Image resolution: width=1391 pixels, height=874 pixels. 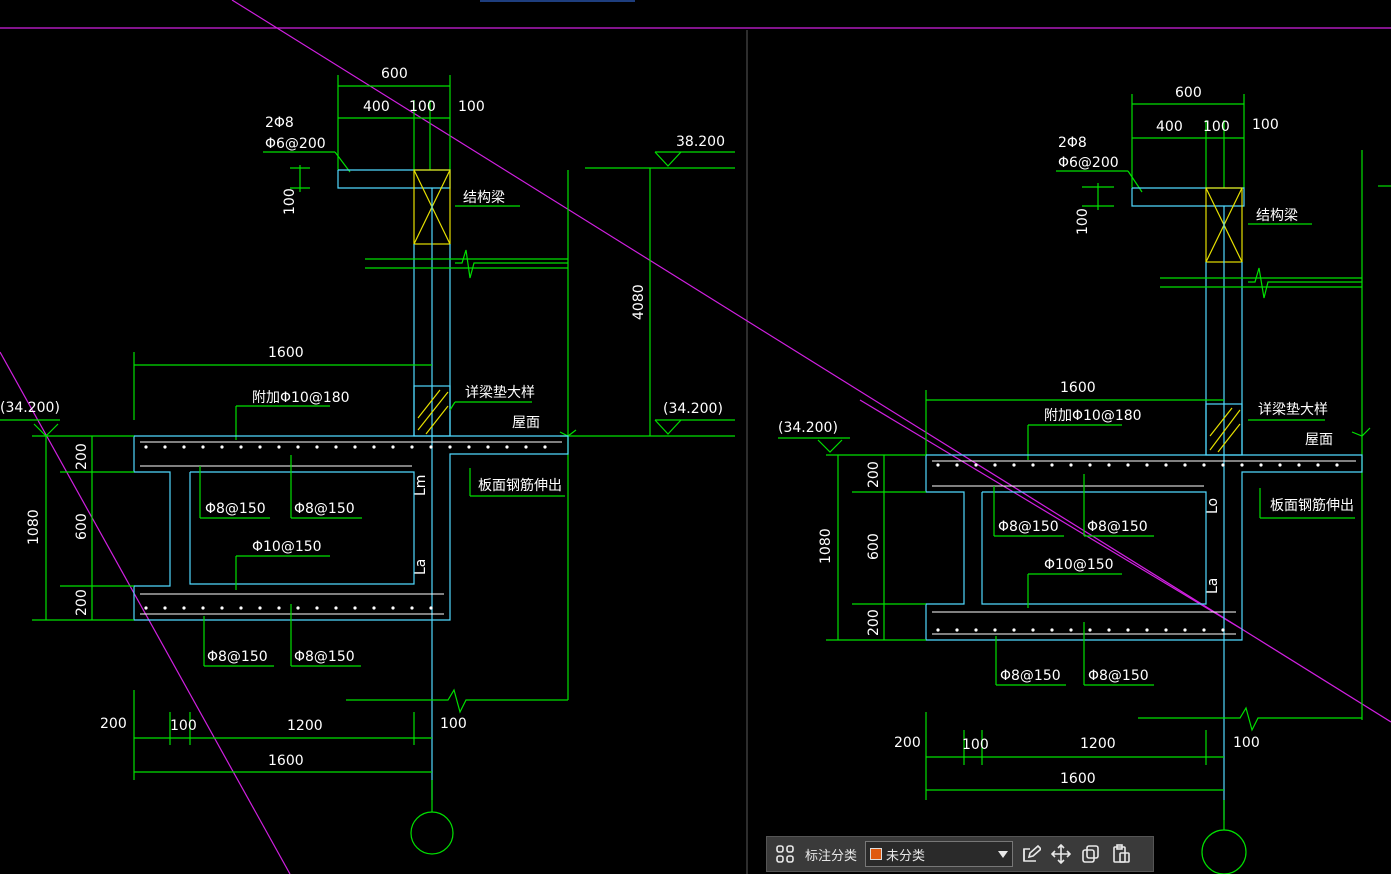 What do you see at coordinates (1118, 676) in the screenshot?
I see `right-label-phi8-d: Φ8@150` at bounding box center [1118, 676].